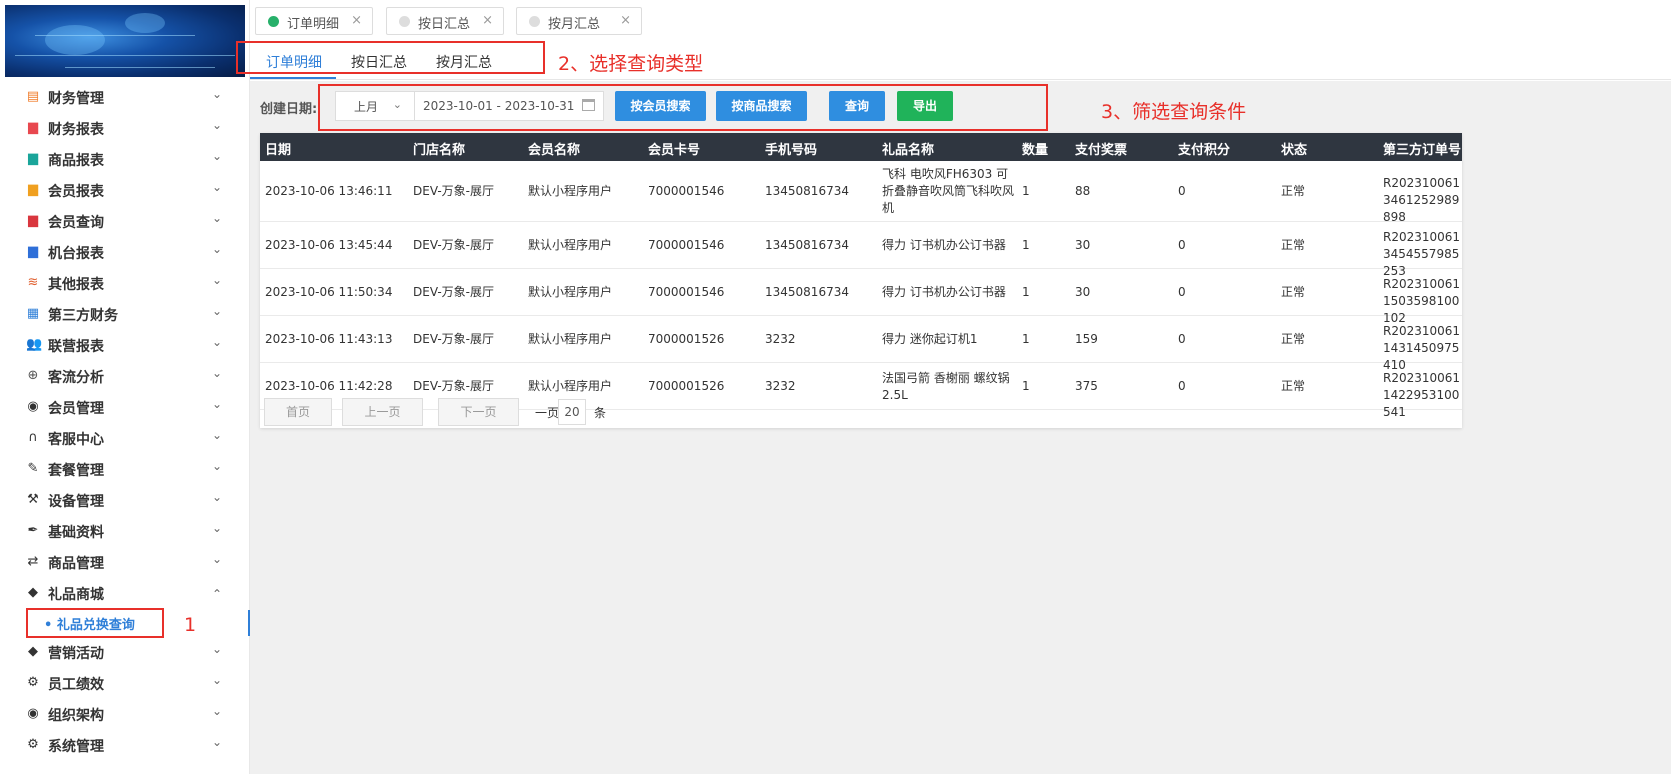  Describe the element at coordinates (124, 438) in the screenshot. I see `sidebar-item-12: ∩ 客服中心 ⌄` at that location.